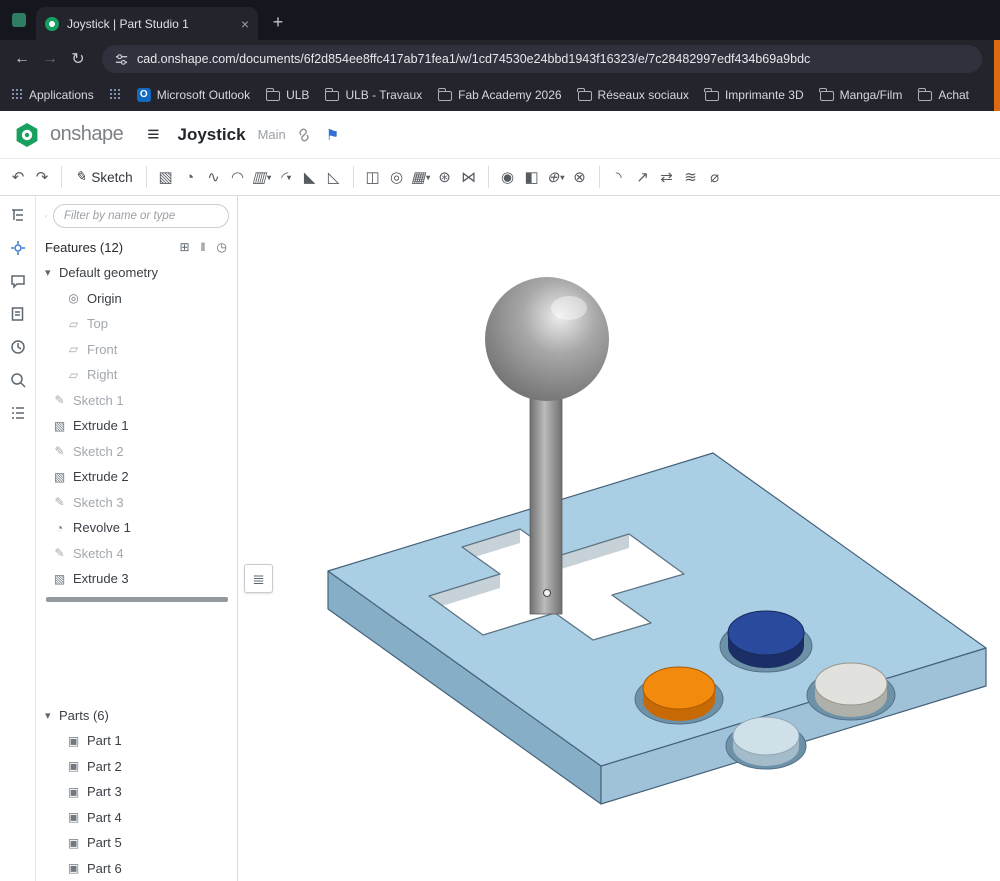 Image resolution: width=1000 pixels, height=881 pixels. Describe the element at coordinates (166, 177) in the screenshot. I see `extrude-icon: ▧` at that location.